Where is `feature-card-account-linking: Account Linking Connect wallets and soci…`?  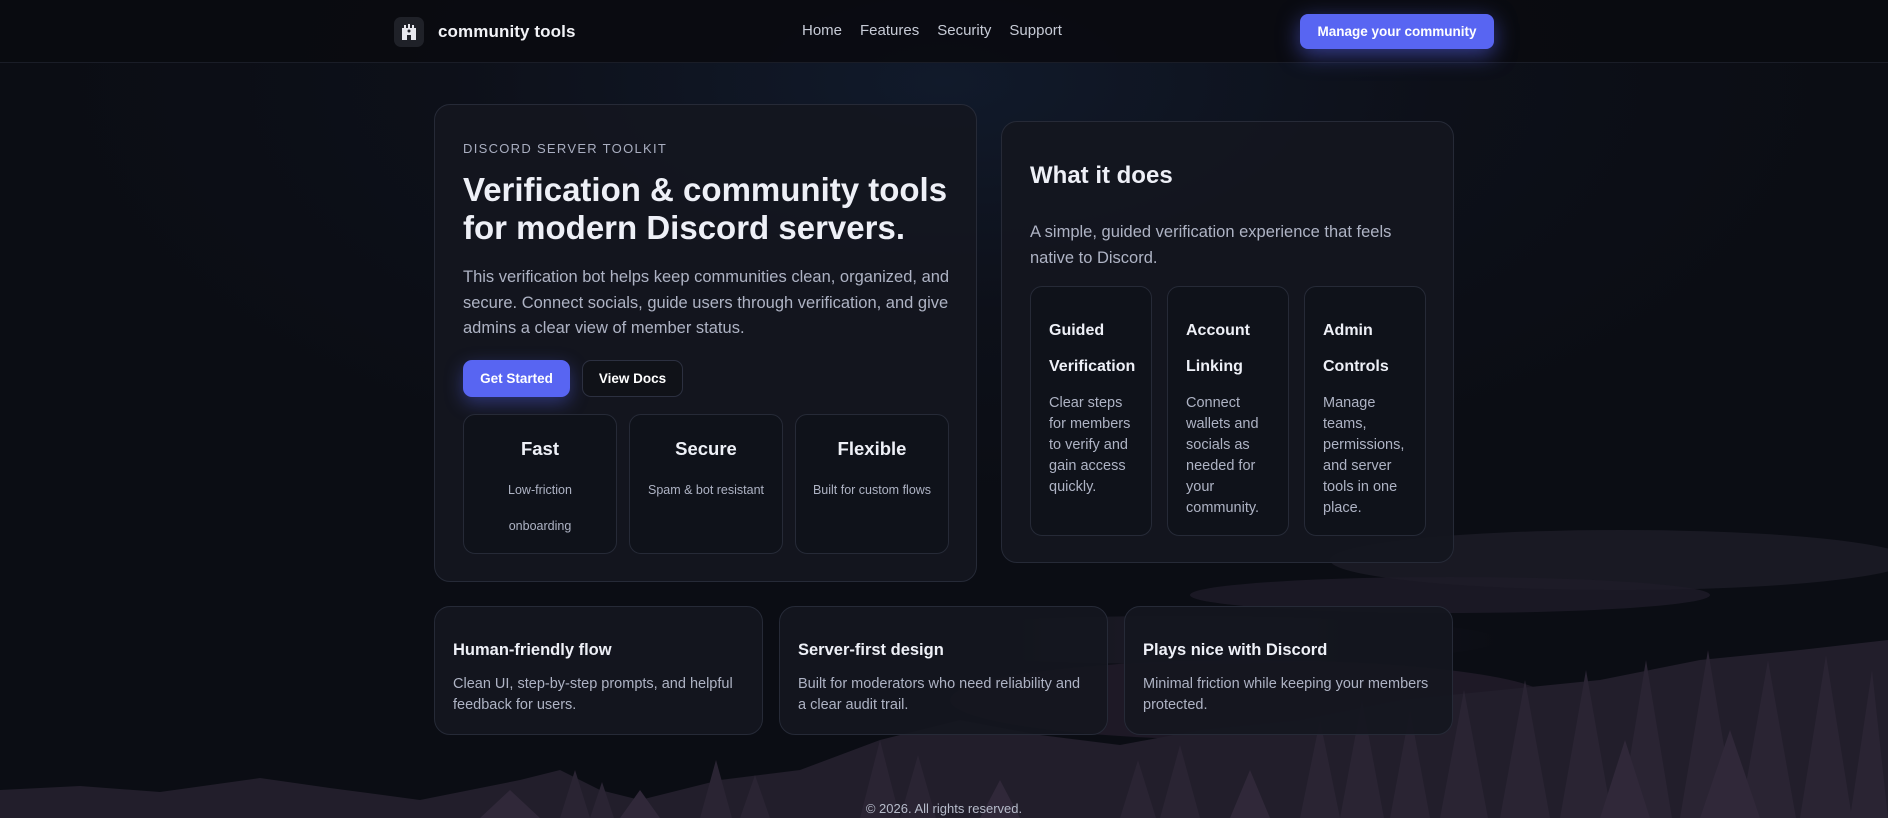 feature-card-account-linking: Account Linking Connect wallets and soci… is located at coordinates (1228, 411).